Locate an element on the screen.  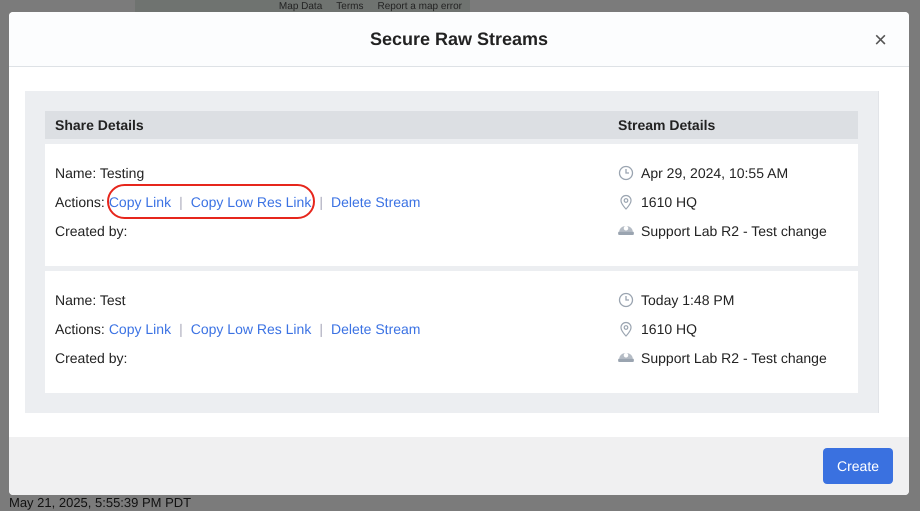
column-header: Stream Details is located at coordinates (666, 125).